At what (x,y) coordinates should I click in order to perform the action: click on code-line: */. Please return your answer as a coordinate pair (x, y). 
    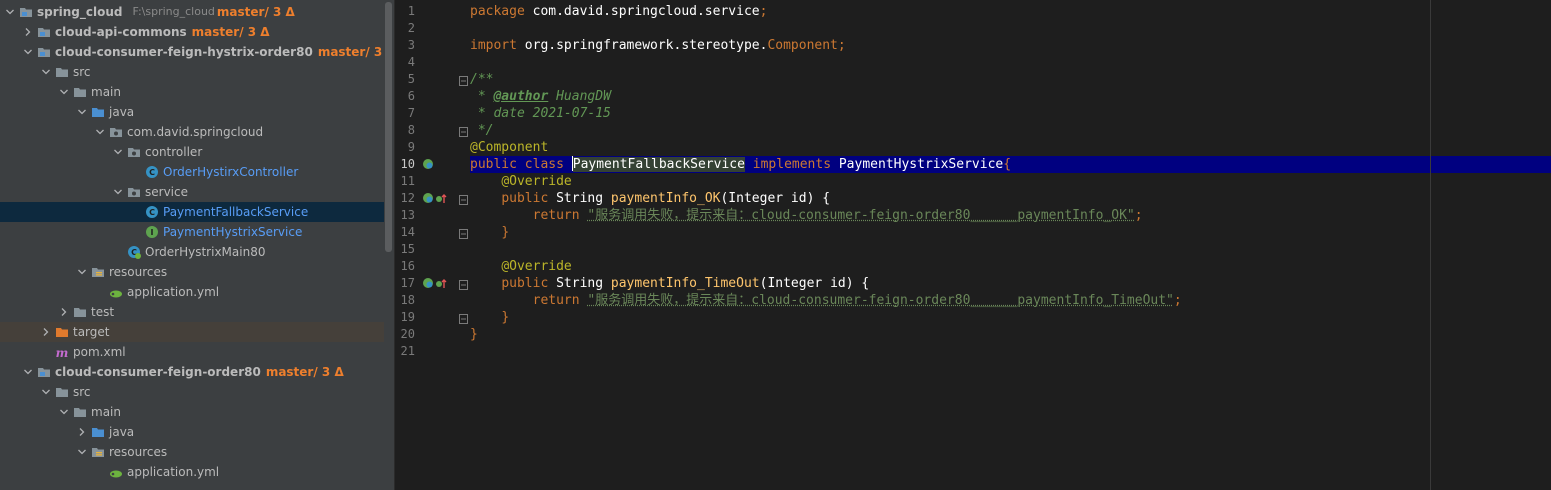
    Looking at the image, I should click on (1010, 130).